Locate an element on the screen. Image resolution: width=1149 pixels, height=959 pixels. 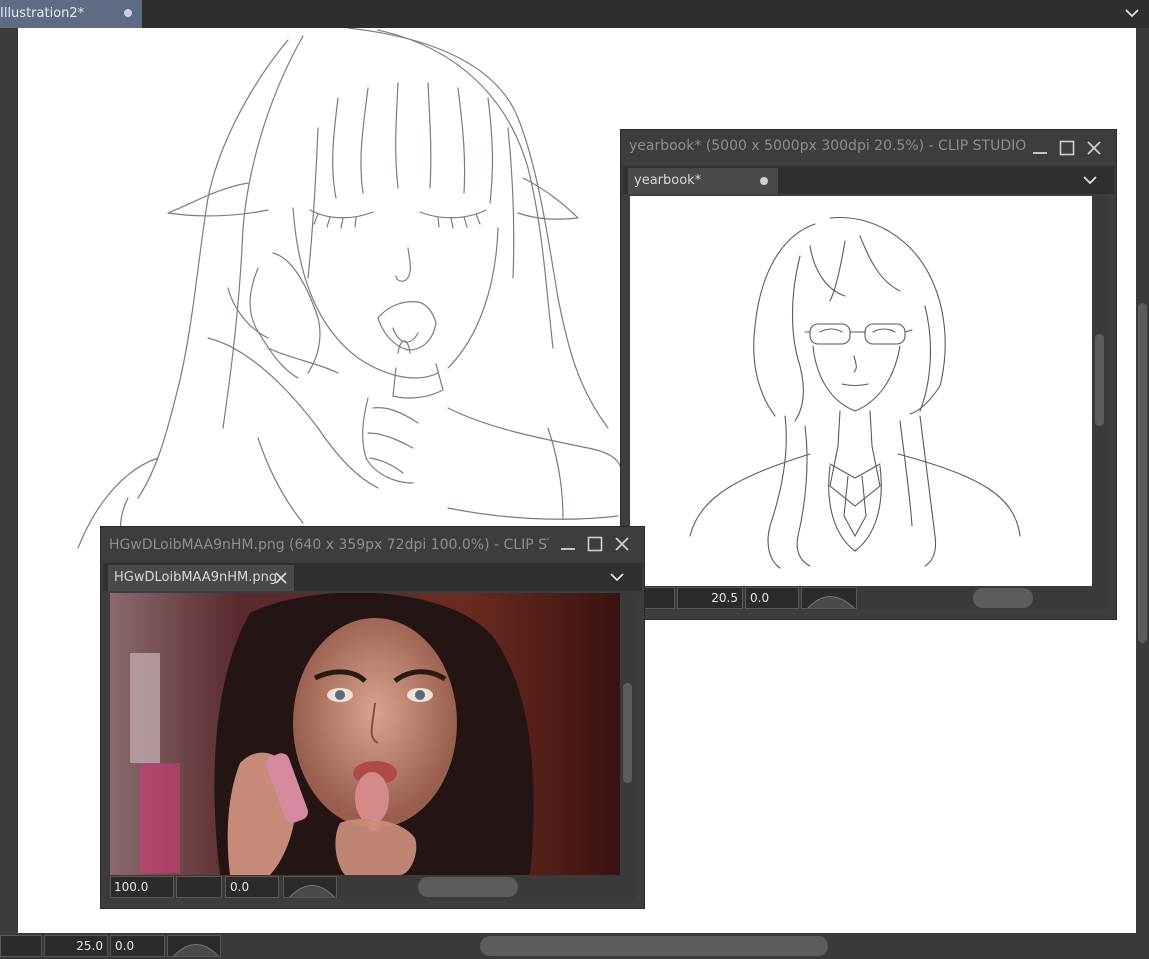
reference-photo is located at coordinates (365, 734).